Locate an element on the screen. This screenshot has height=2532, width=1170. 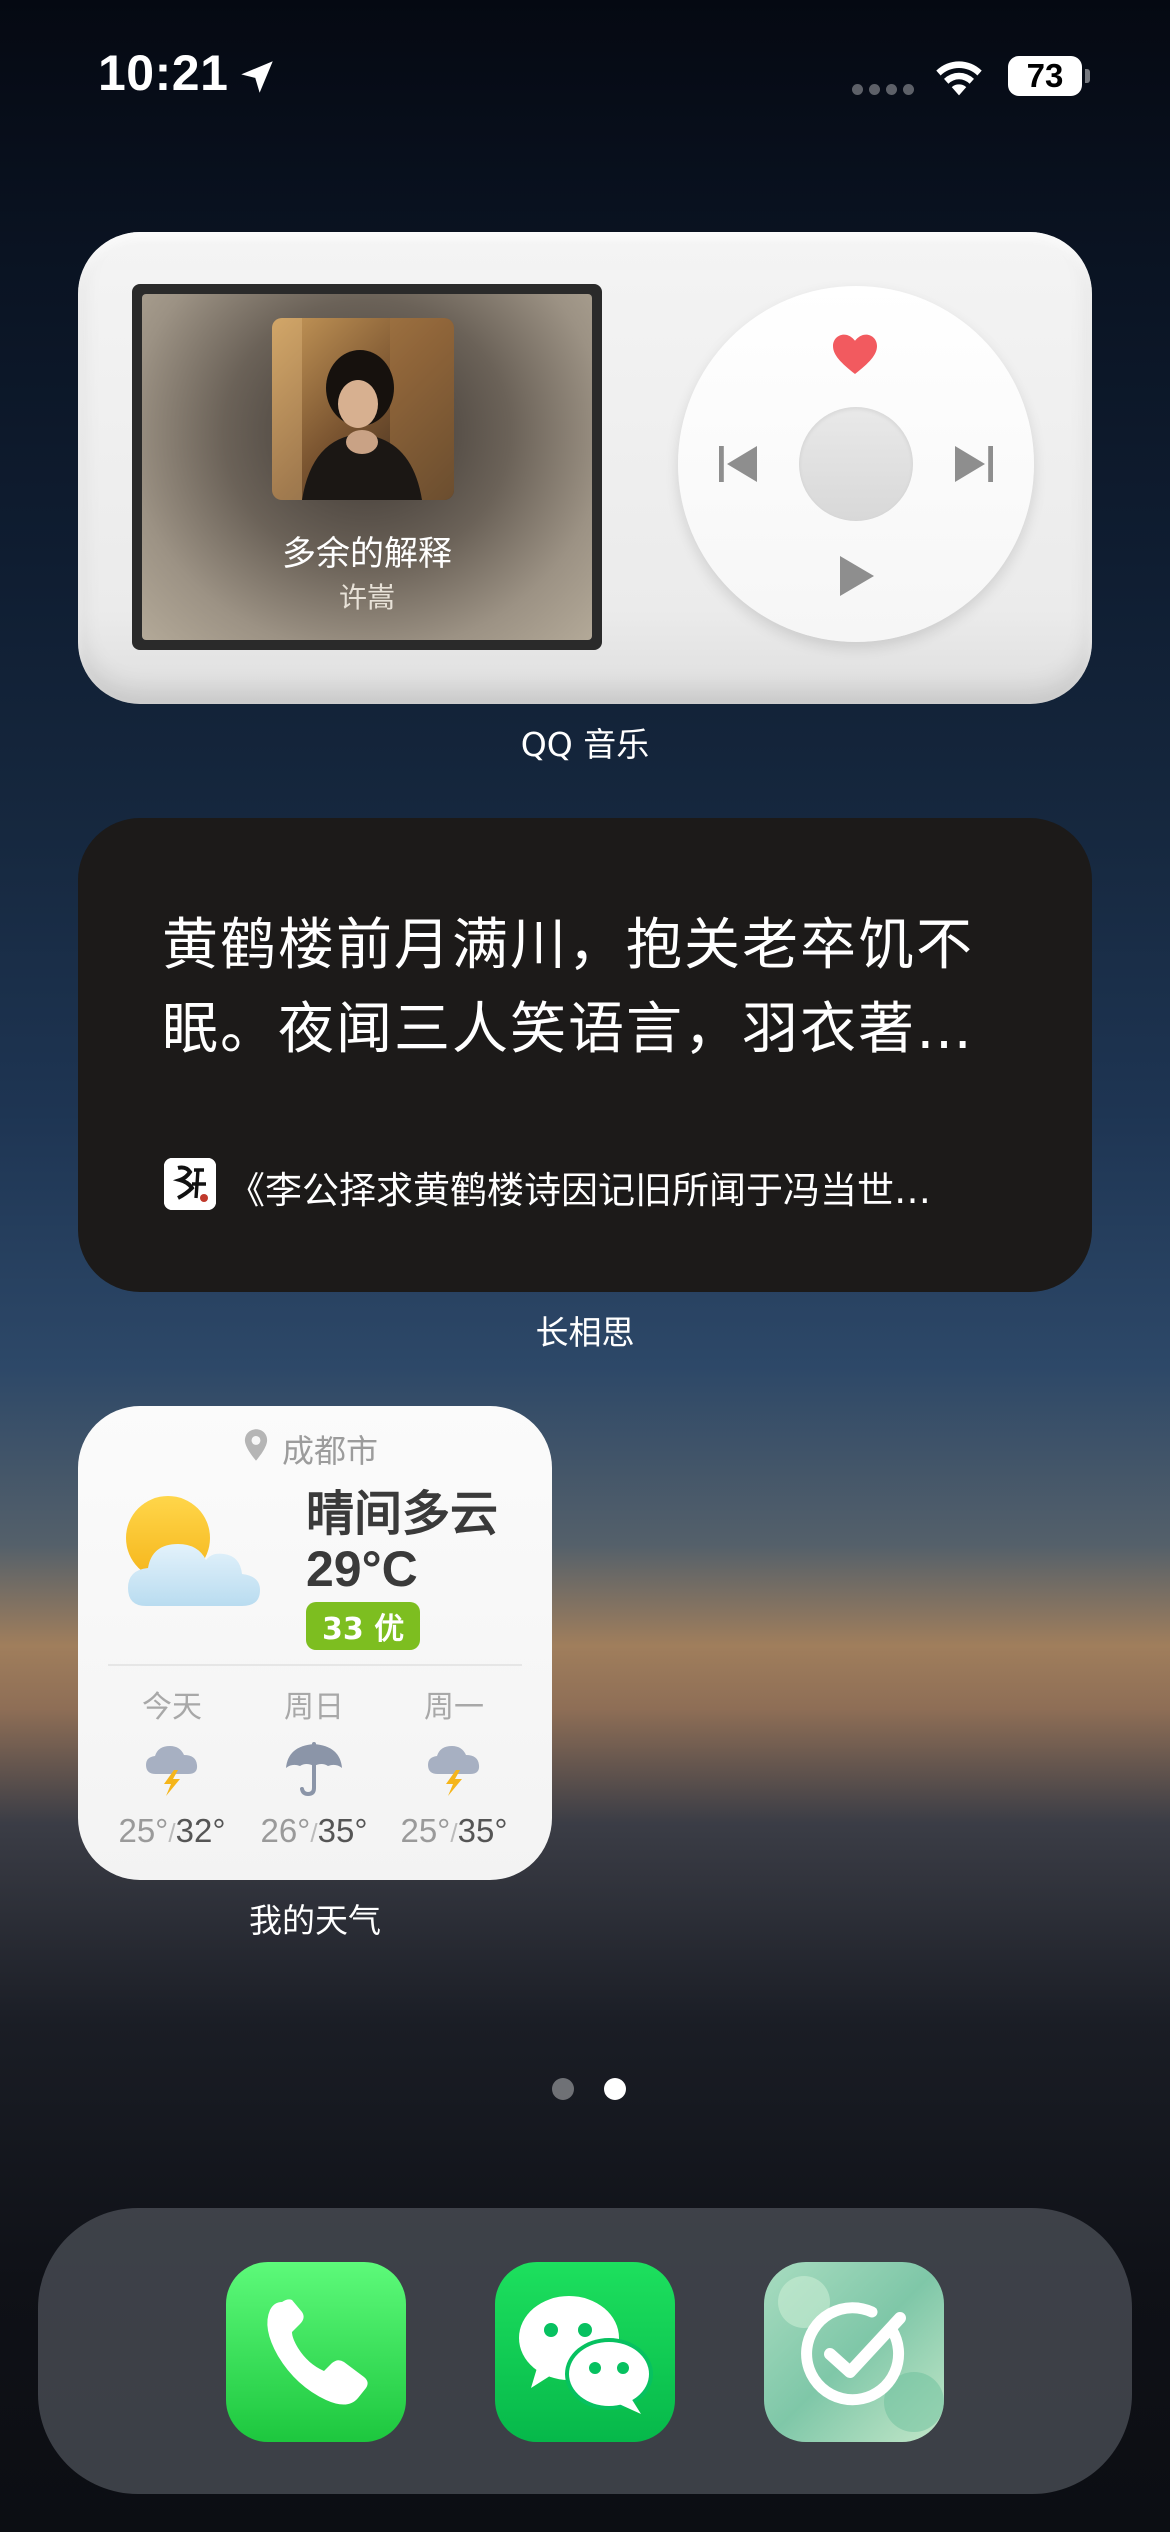
album-art-image is located at coordinates (363, 409).